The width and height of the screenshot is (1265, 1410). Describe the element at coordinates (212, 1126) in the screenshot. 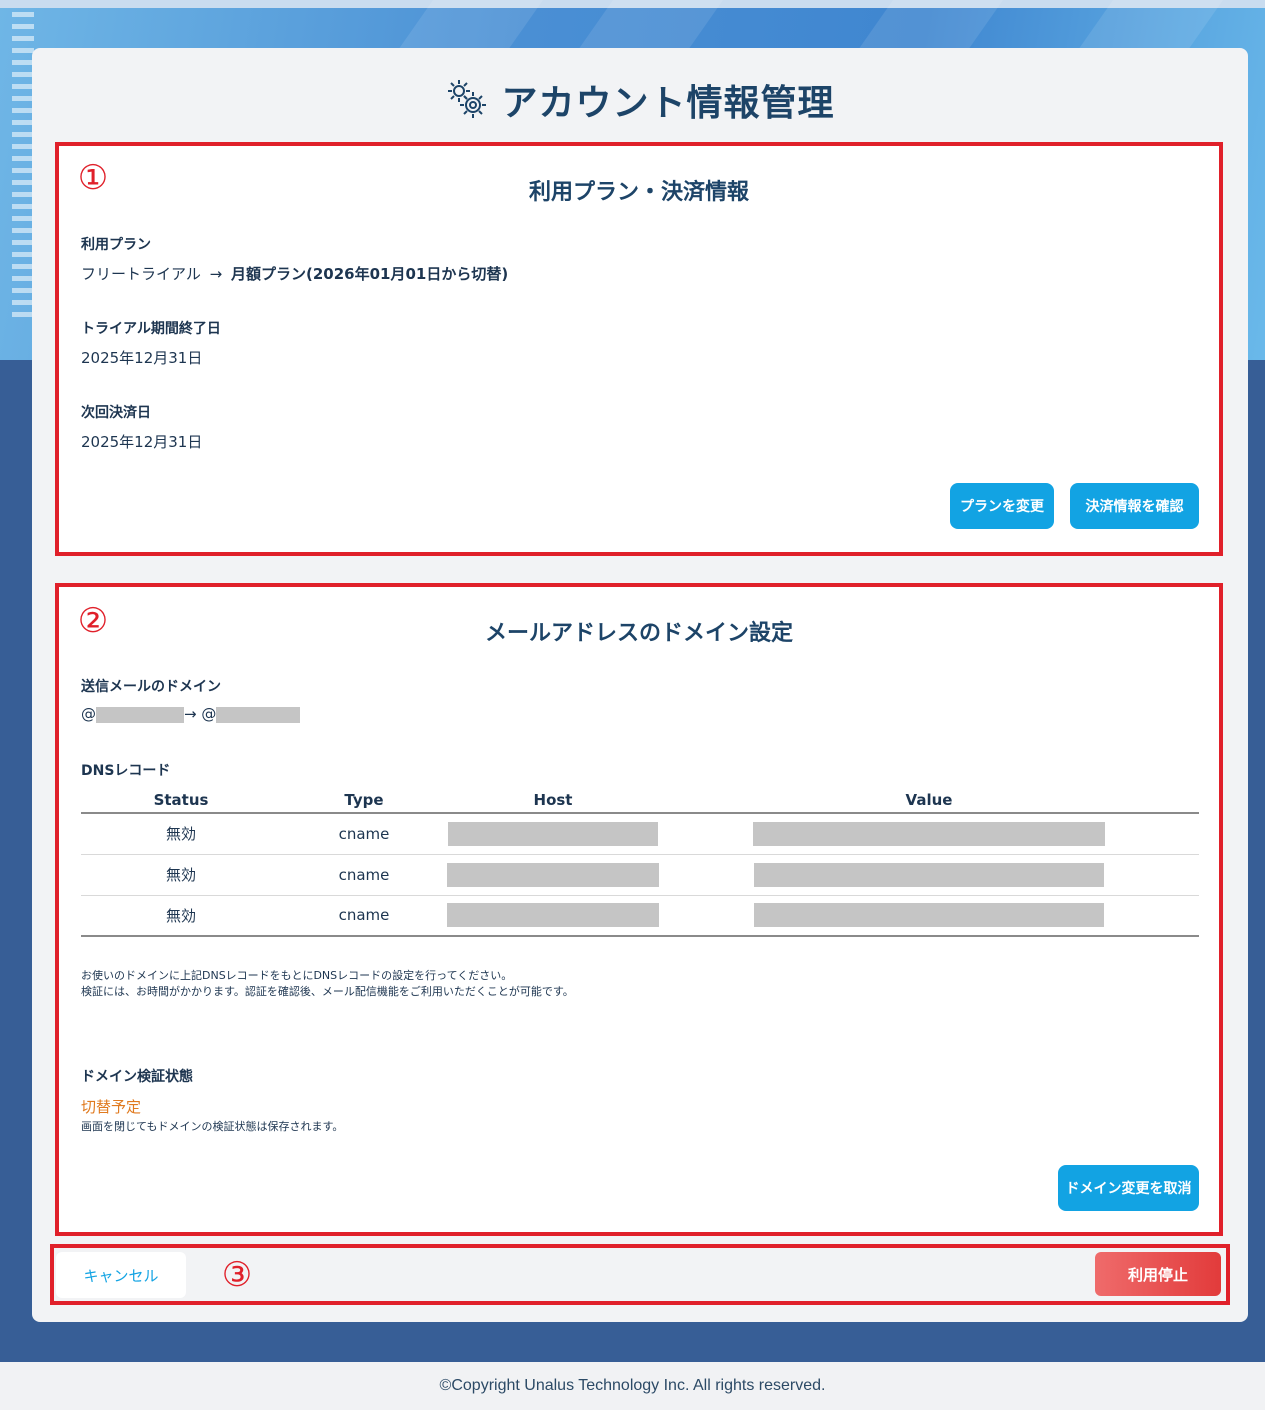

I see `domain-verify-note: 画面を閉じてもドメインの検証状態は保存されます。` at that location.